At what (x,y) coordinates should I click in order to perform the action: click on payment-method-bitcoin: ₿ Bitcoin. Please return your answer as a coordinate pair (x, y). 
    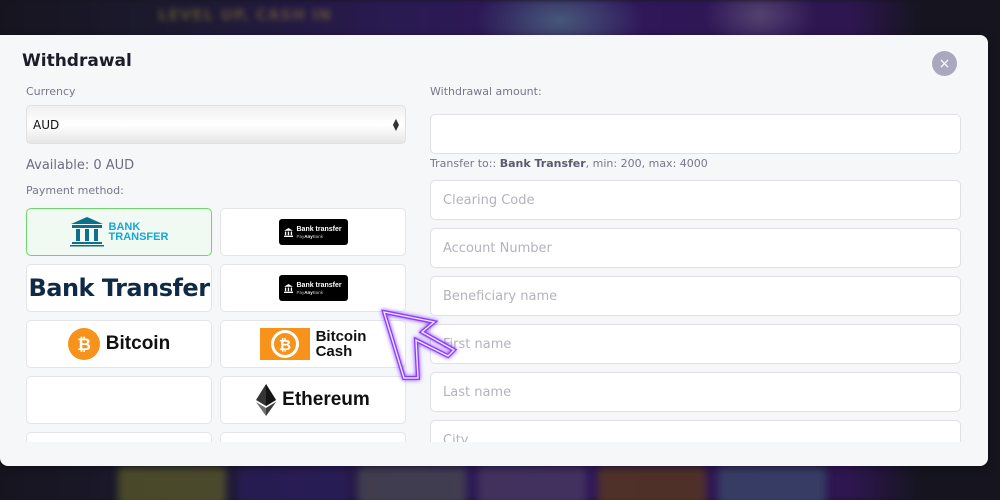
    Looking at the image, I should click on (119, 344).